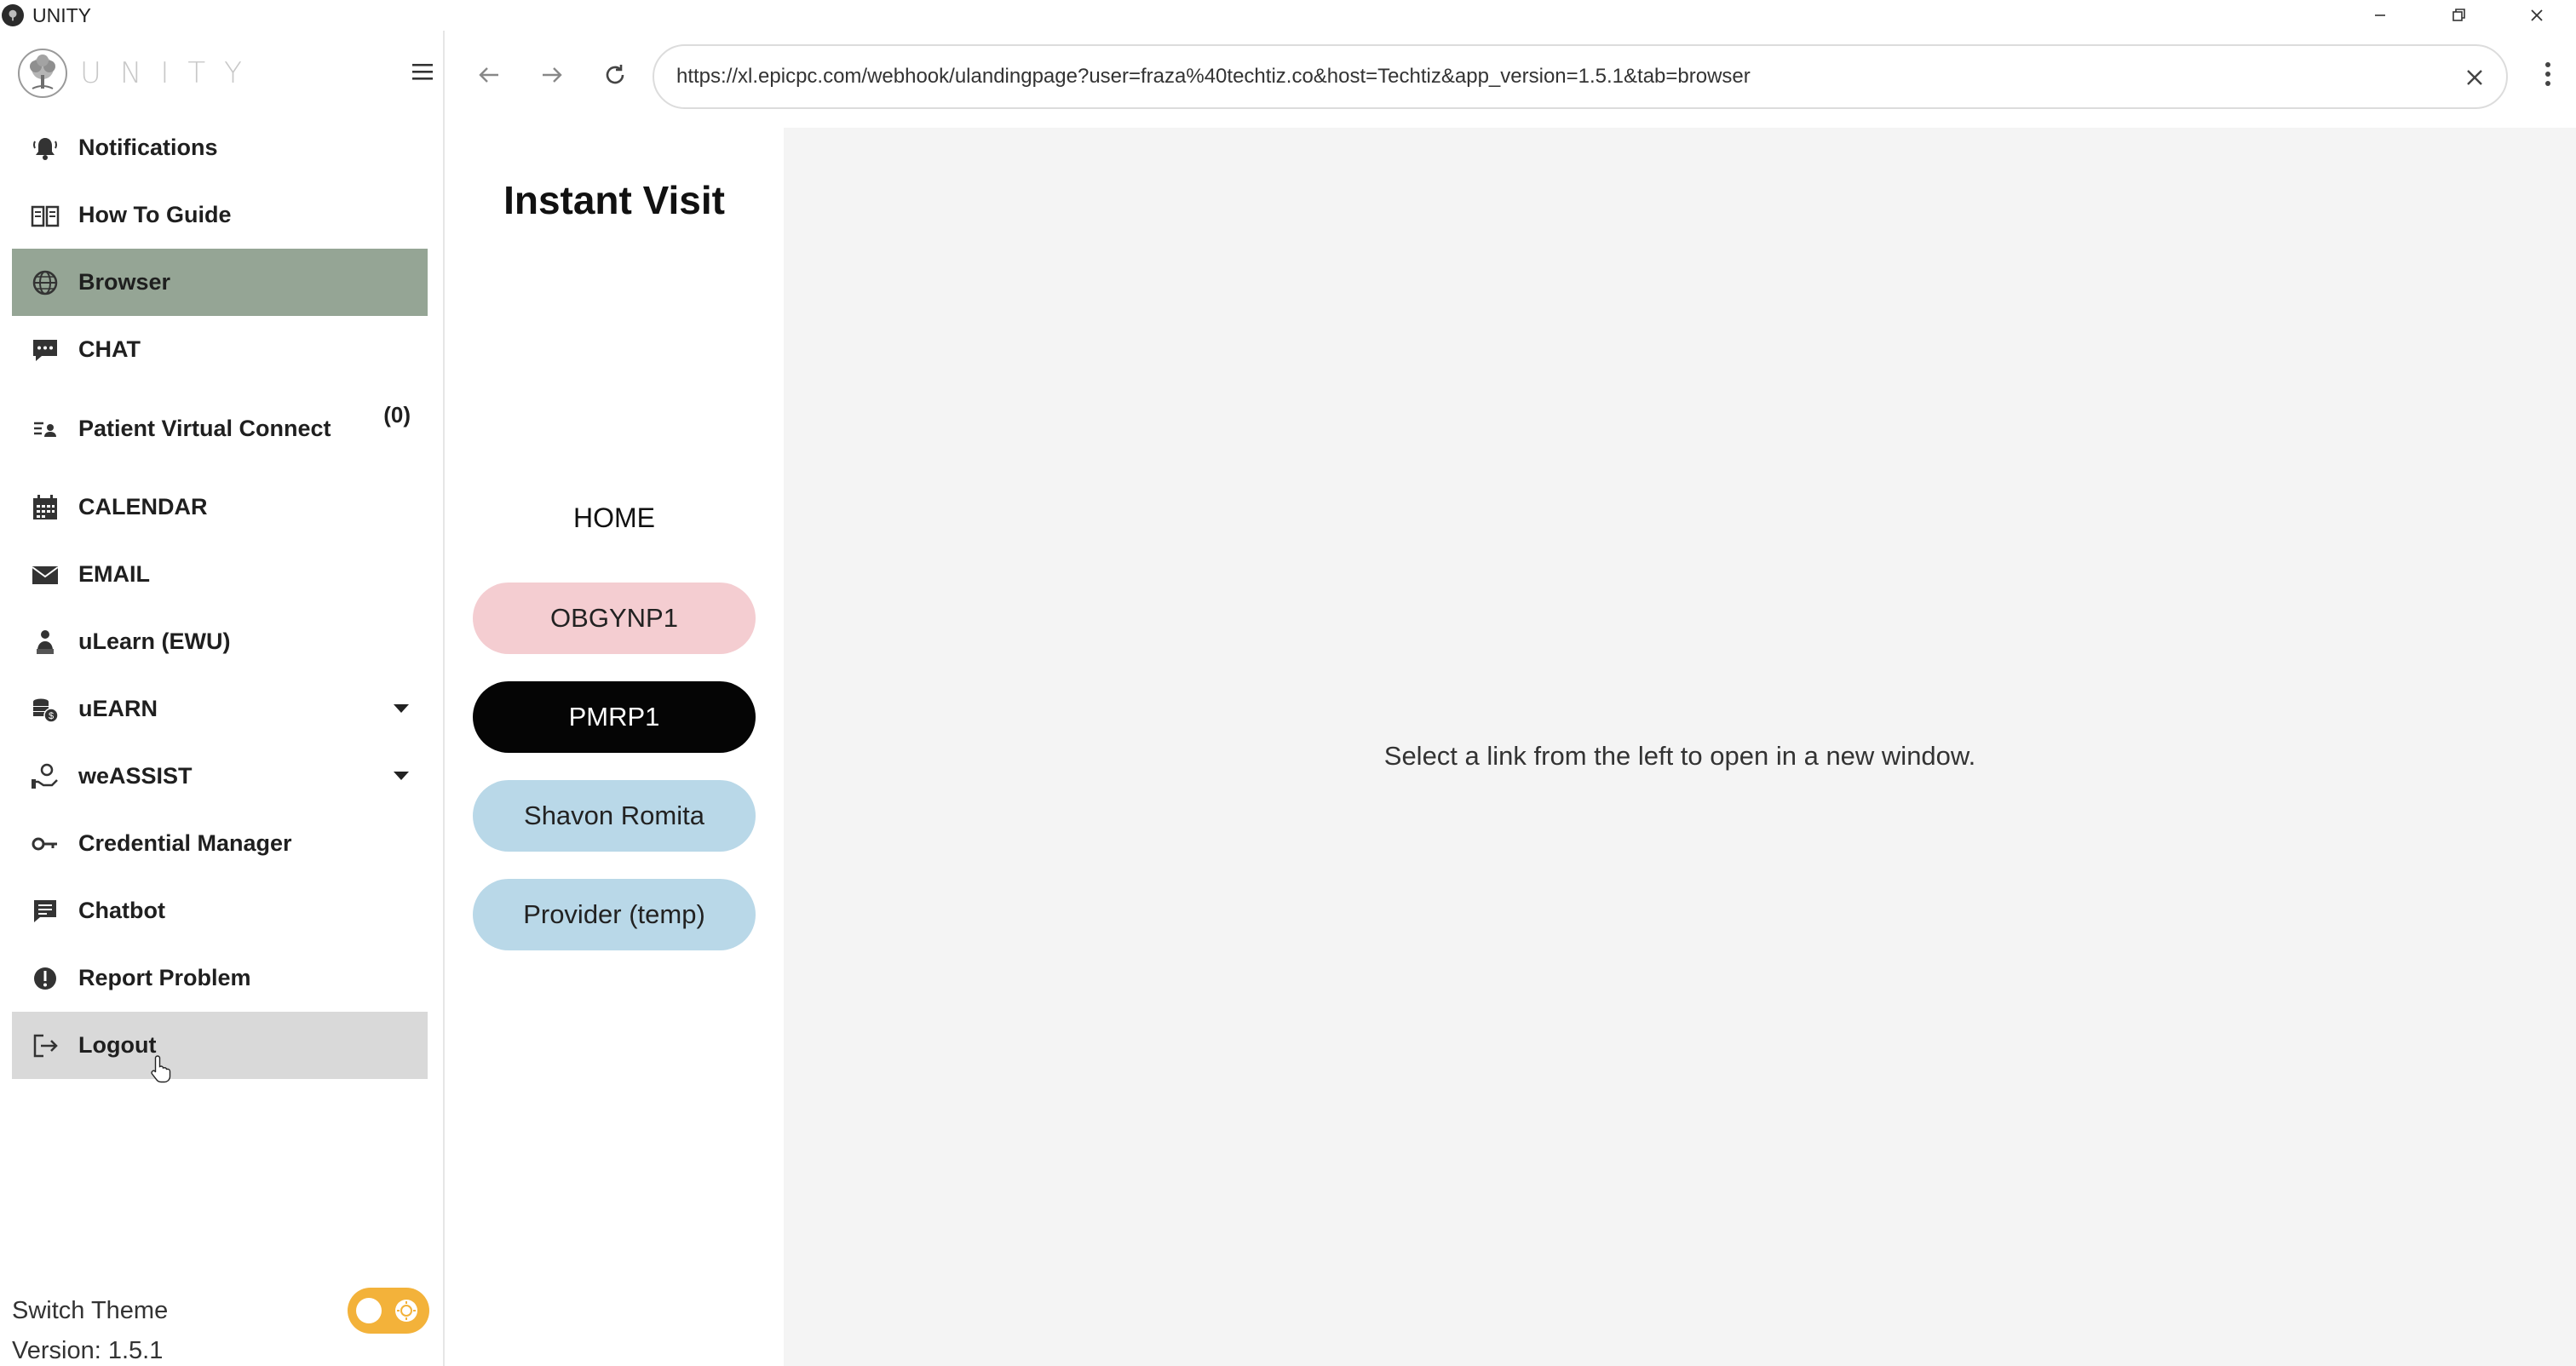 The image size is (2576, 1366). What do you see at coordinates (615, 518) in the screenshot?
I see `home-link: HOME` at bounding box center [615, 518].